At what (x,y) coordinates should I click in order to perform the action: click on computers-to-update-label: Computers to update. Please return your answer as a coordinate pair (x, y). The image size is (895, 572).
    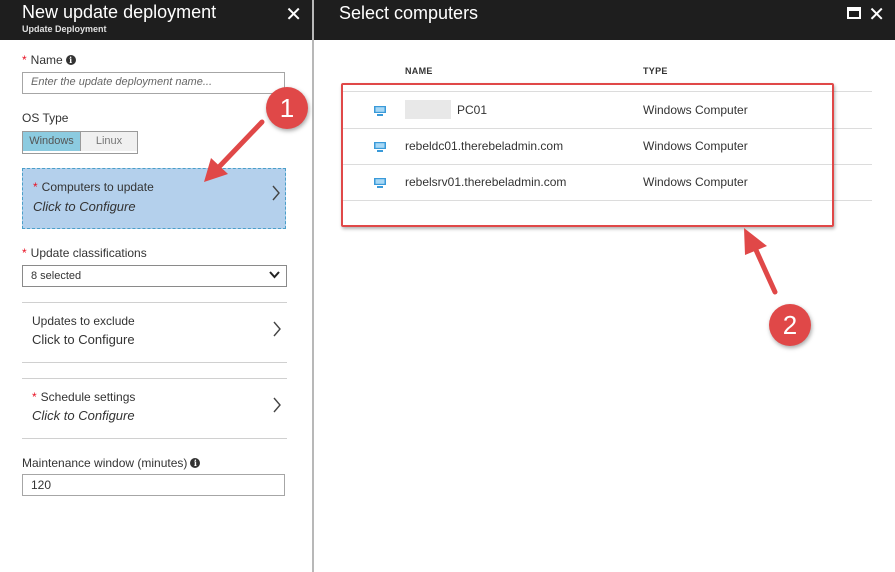
    Looking at the image, I should click on (97, 187).